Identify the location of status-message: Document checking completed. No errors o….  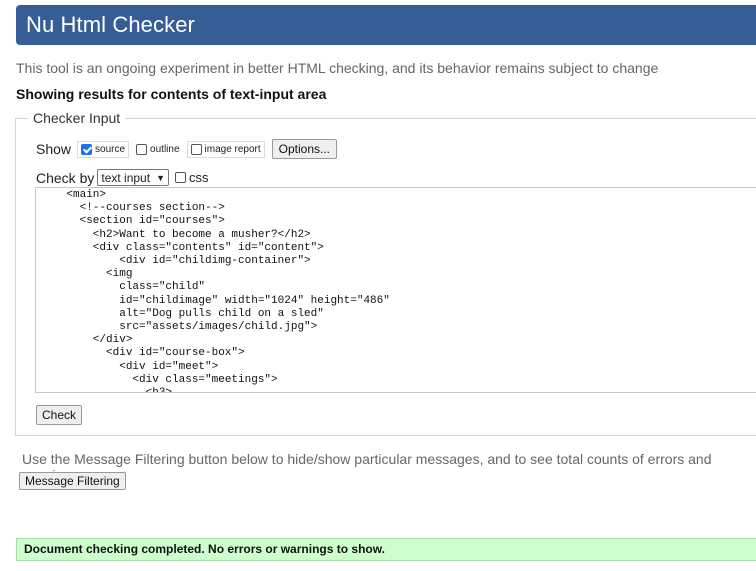
(386, 549).